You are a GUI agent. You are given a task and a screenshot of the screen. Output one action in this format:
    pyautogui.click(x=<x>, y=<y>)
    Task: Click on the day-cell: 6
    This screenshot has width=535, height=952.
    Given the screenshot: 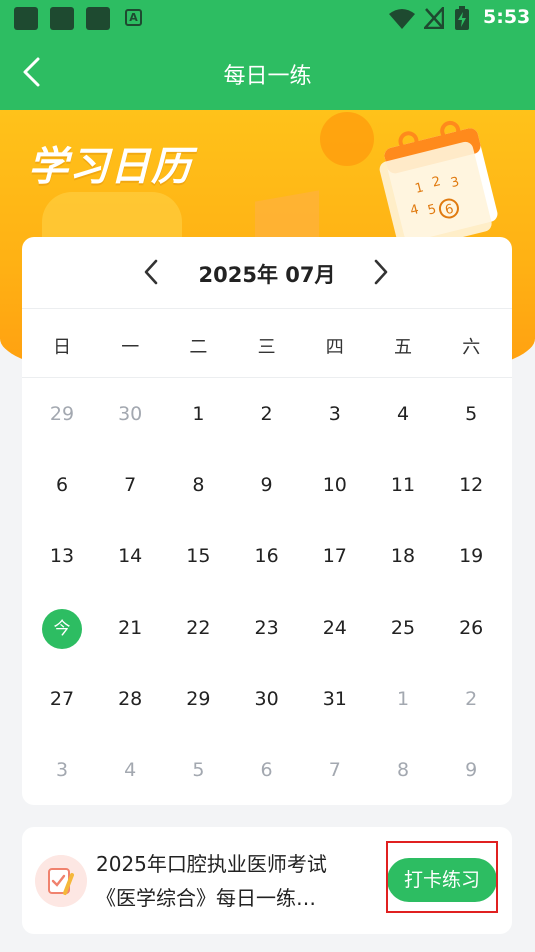 What is the action you would take?
    pyautogui.click(x=62, y=485)
    